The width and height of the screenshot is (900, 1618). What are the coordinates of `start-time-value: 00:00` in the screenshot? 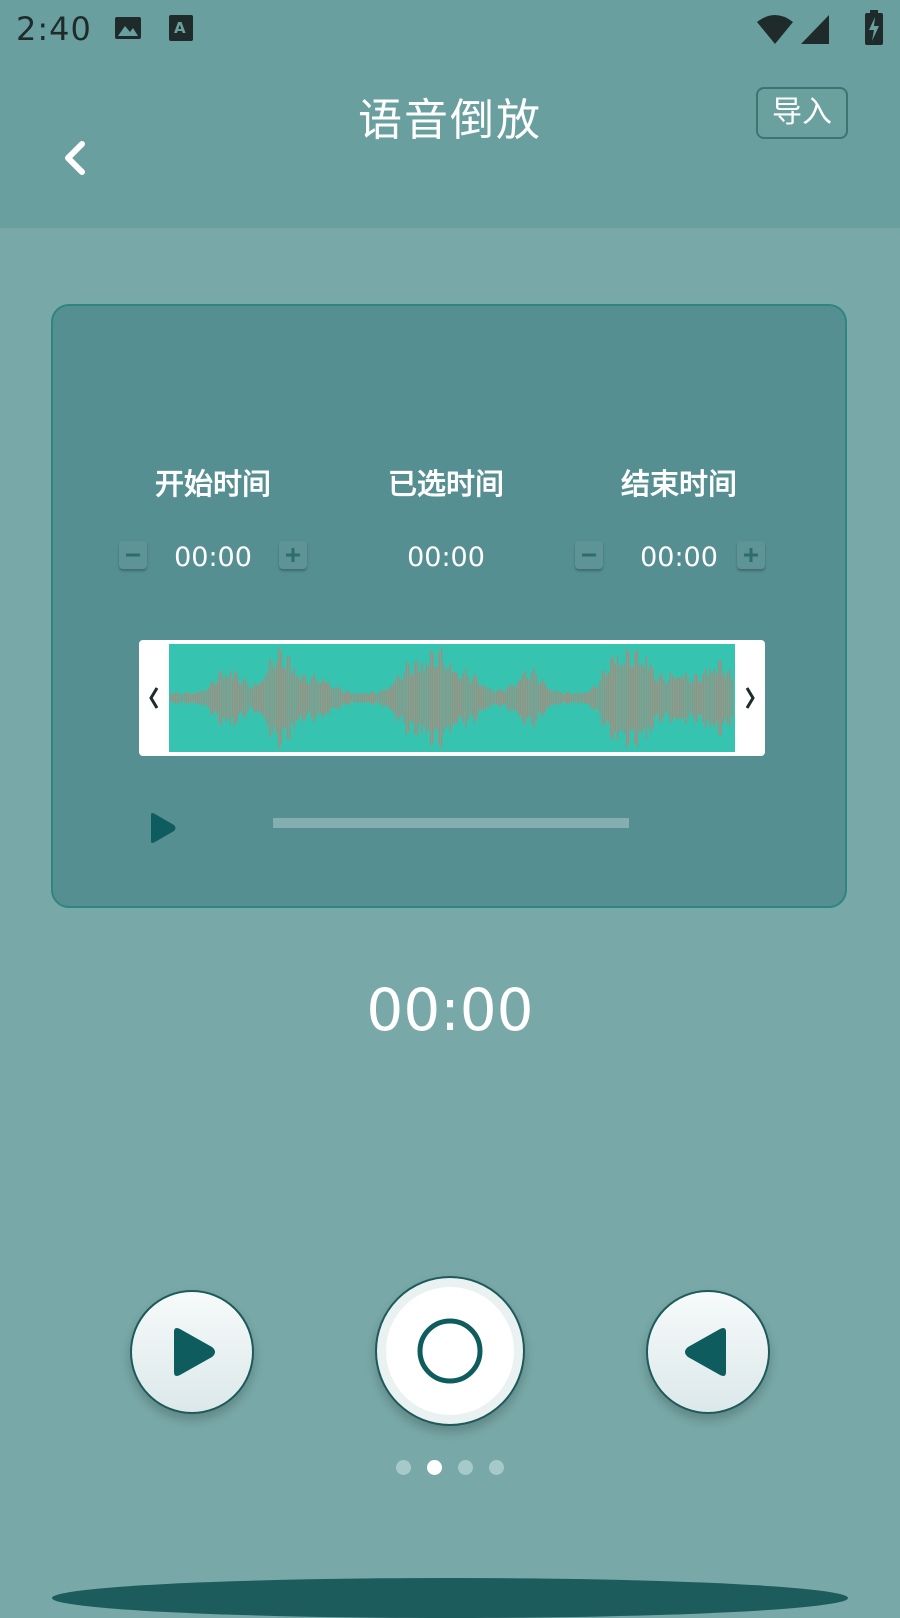 It's located at (213, 557).